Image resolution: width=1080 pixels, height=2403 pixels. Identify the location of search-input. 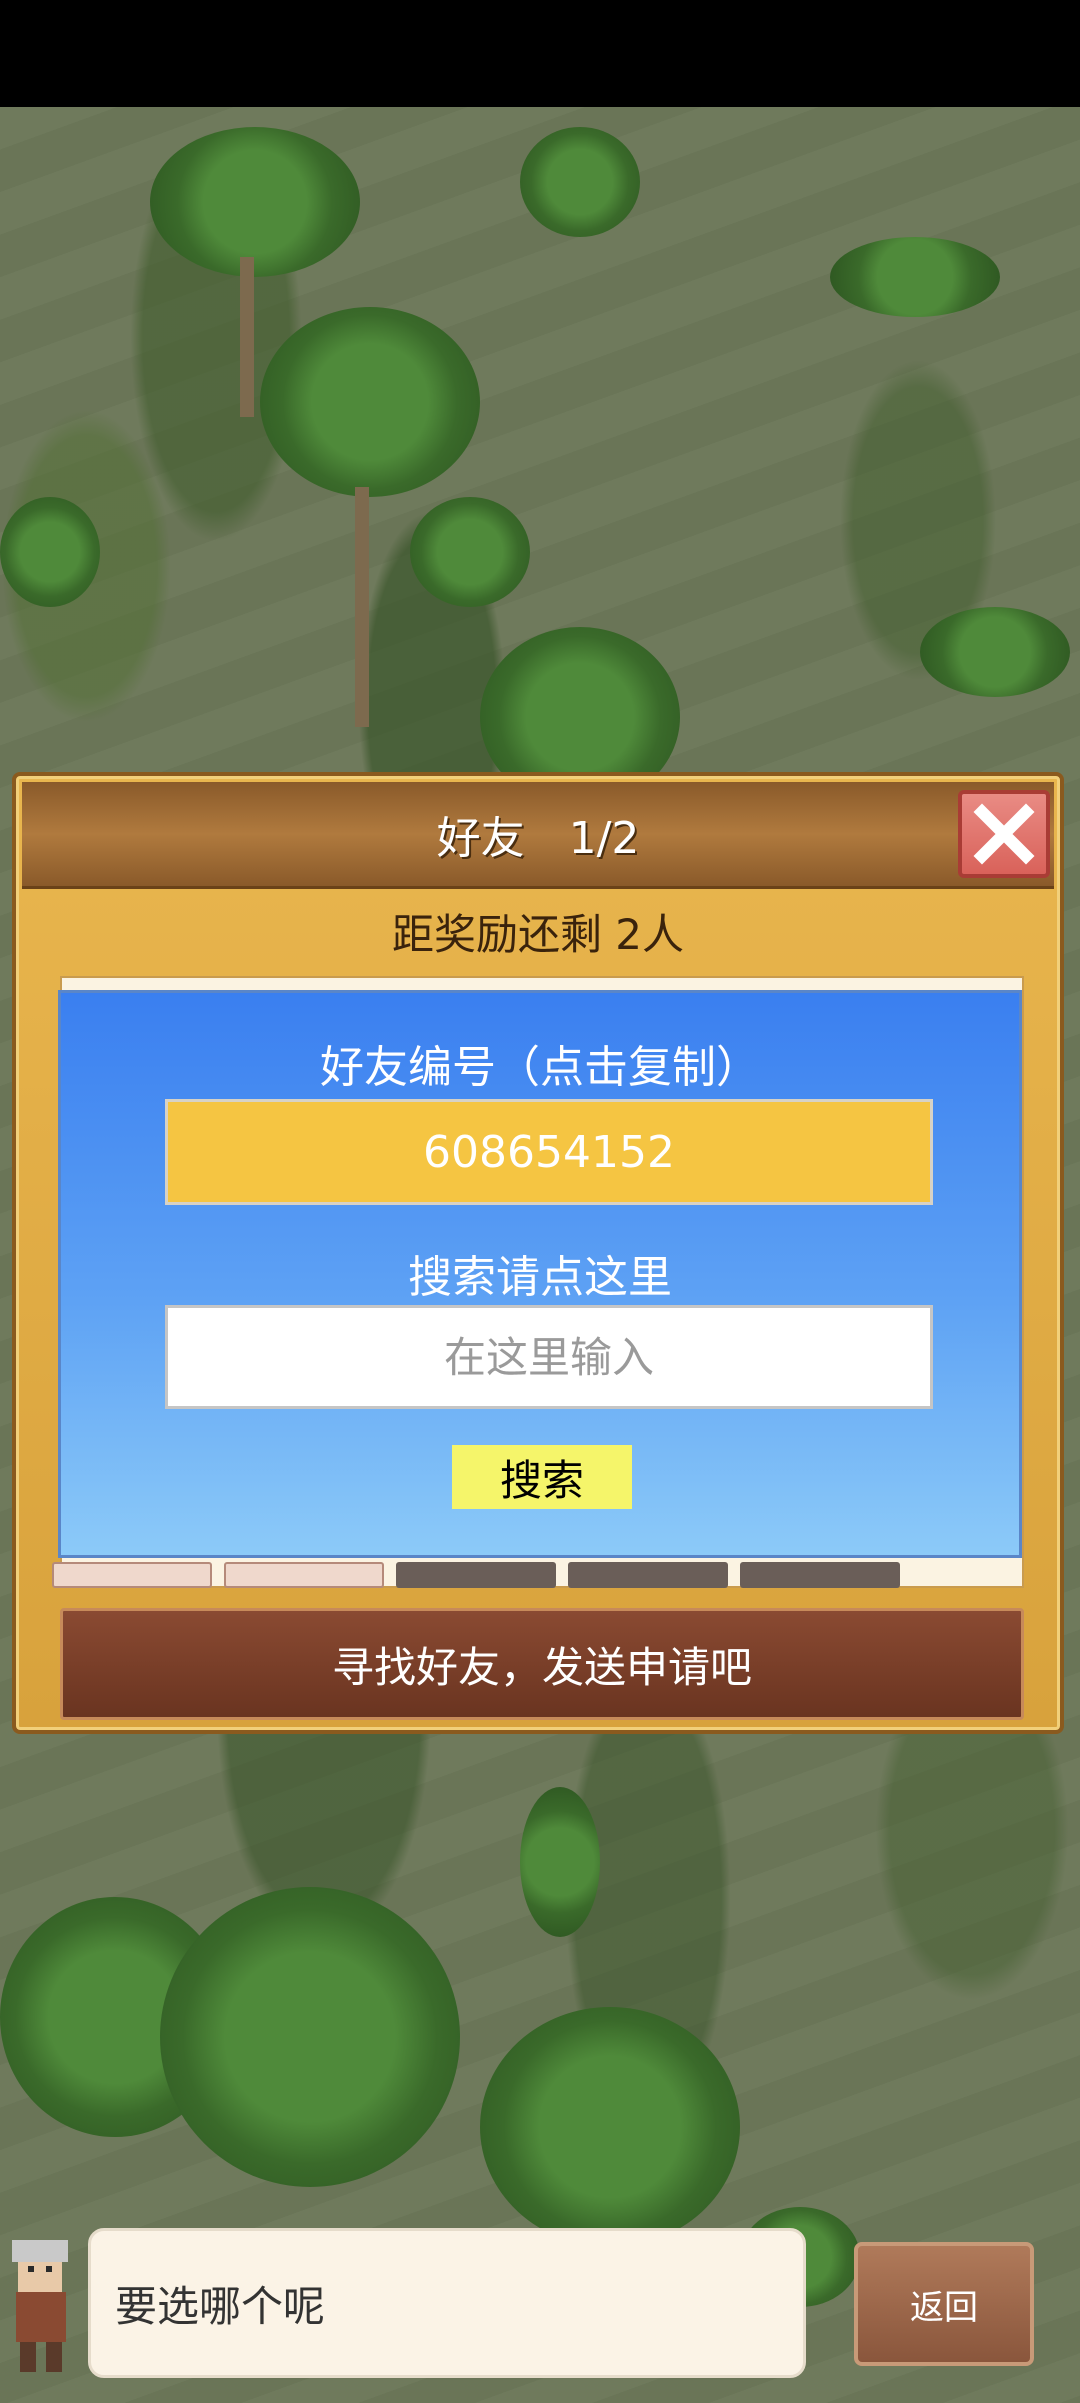
(549, 1357).